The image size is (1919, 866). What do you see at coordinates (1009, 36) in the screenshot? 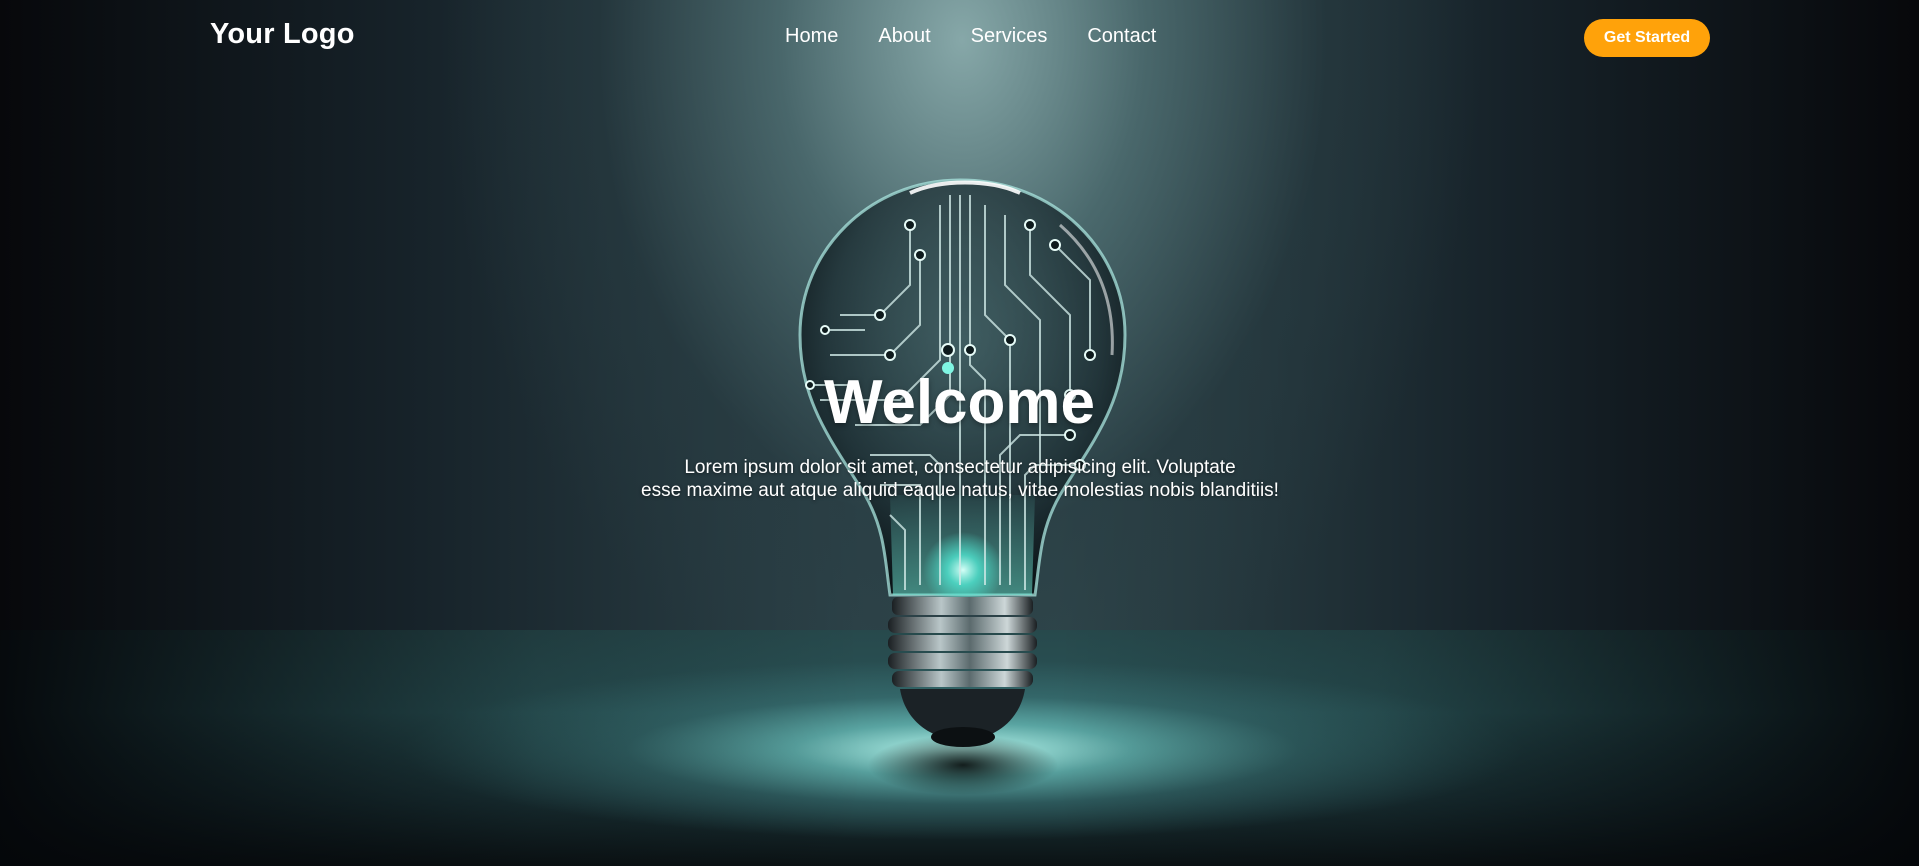
I see `nav-link-services: Services` at bounding box center [1009, 36].